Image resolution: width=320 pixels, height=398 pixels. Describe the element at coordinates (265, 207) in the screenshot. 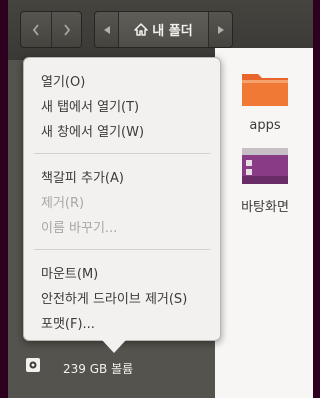

I see `file-label: 바탕화면` at that location.